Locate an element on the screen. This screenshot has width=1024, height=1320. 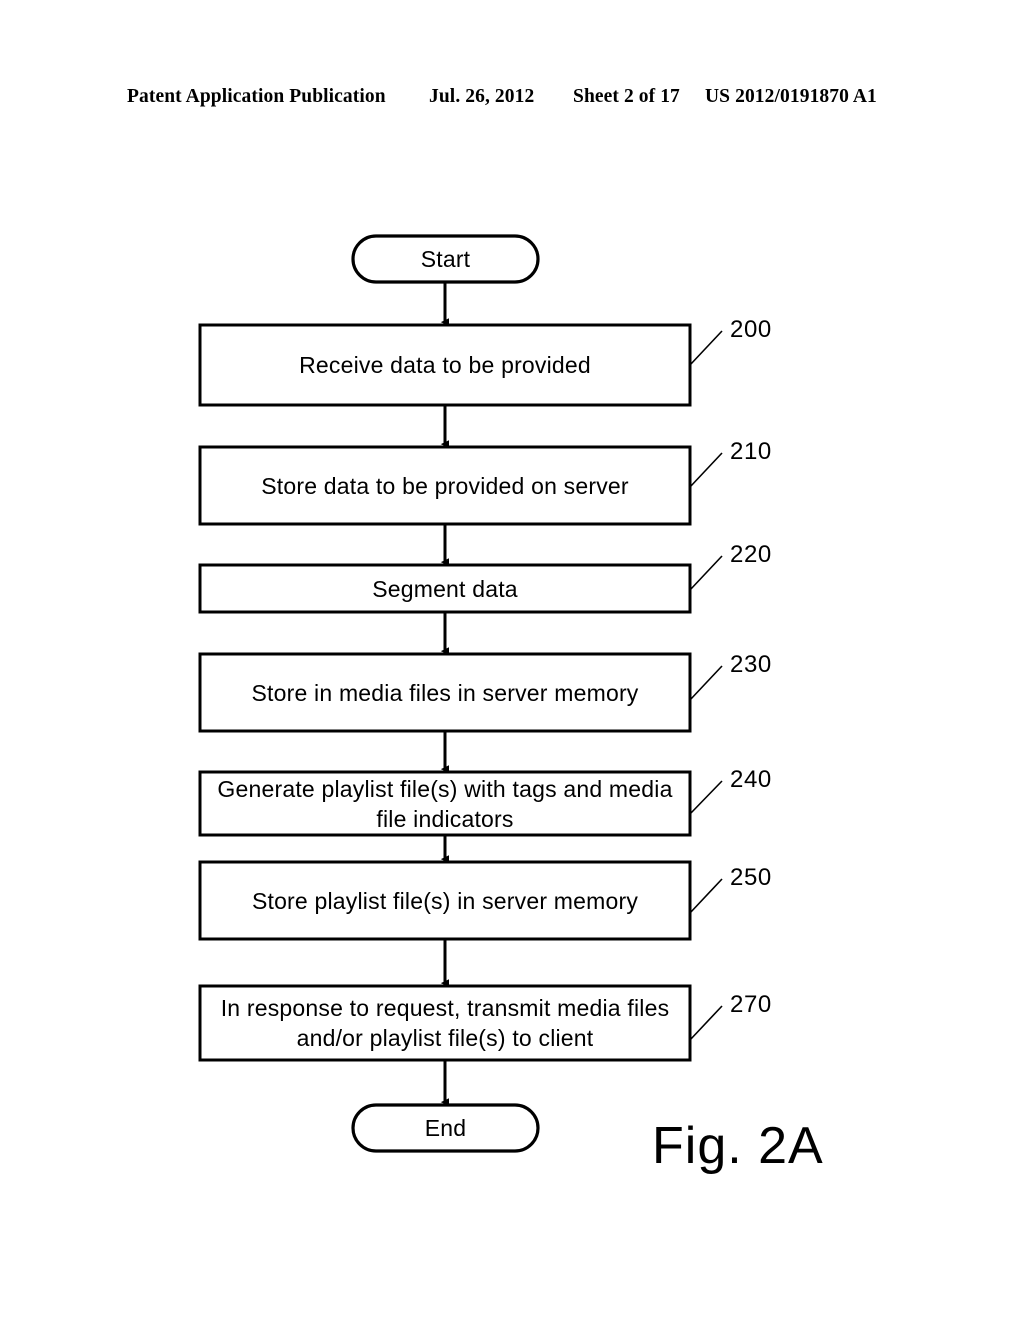
reference-numeral-270: 270 is located at coordinates (751, 1004).